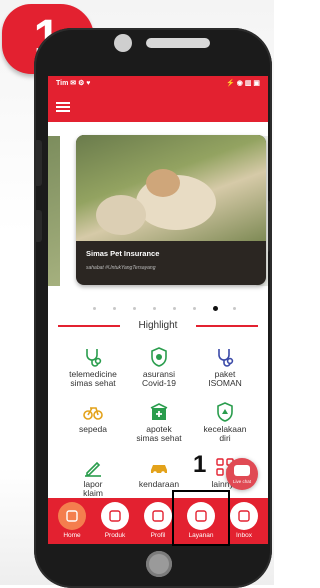 This screenshot has width=320, height=588. Describe the element at coordinates (115, 516) in the screenshot. I see `shopping-bag-icon` at that location.